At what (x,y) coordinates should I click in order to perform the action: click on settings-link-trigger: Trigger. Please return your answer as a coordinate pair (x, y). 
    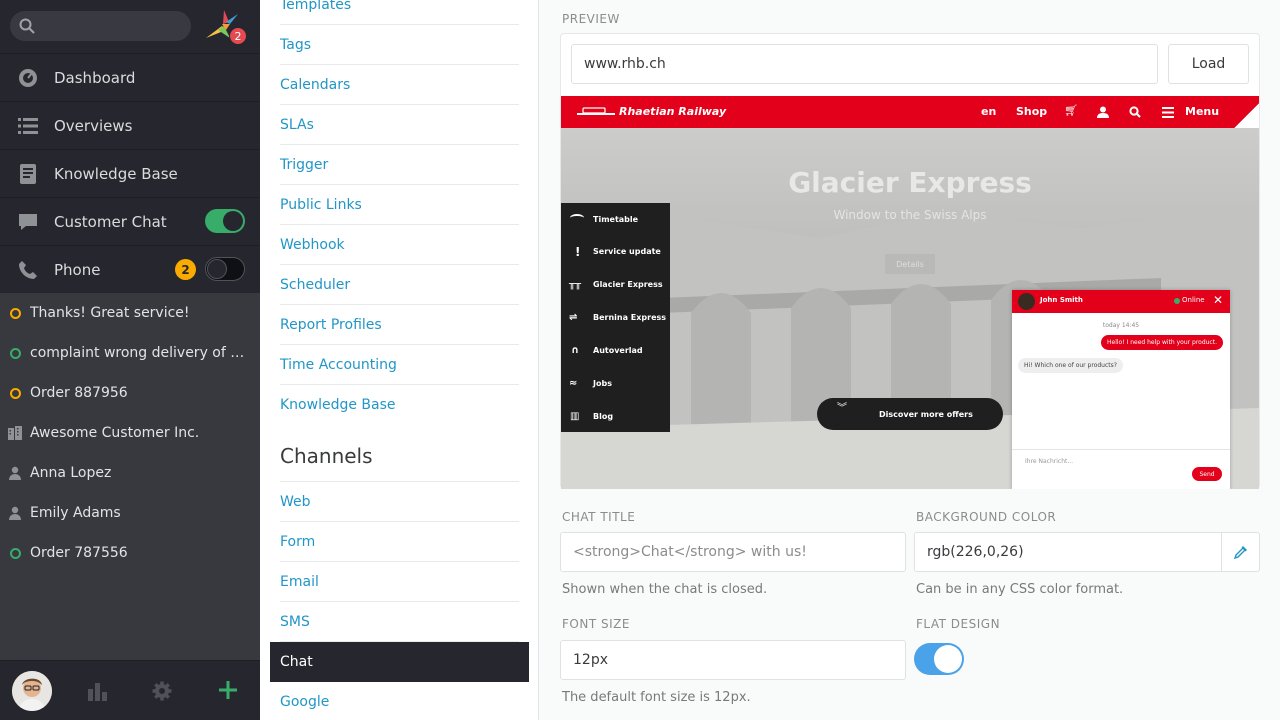
    Looking at the image, I should click on (399, 165).